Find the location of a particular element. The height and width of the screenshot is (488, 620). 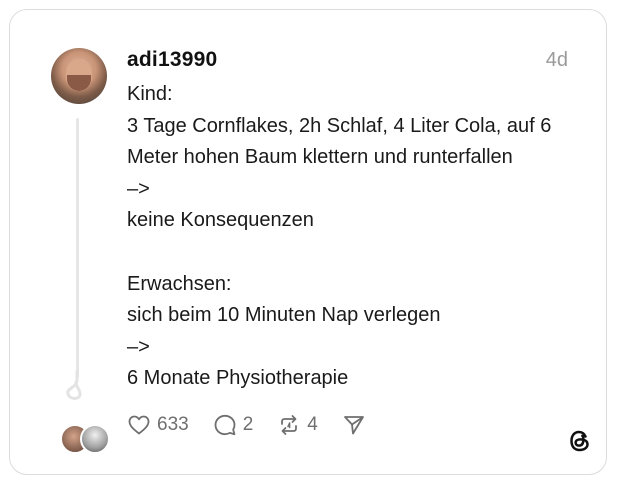

like-button: 633 is located at coordinates (158, 425).